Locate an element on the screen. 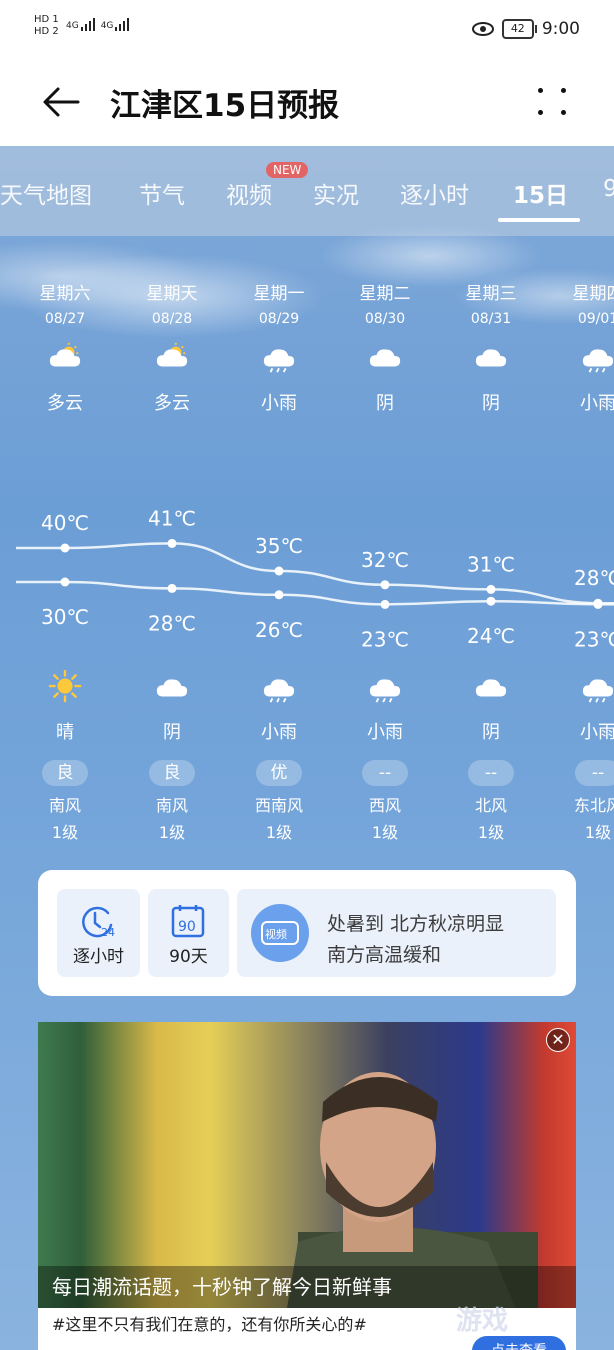 The height and width of the screenshot is (1350, 614). clock-24-icon: 24 is located at coordinates (98, 922).